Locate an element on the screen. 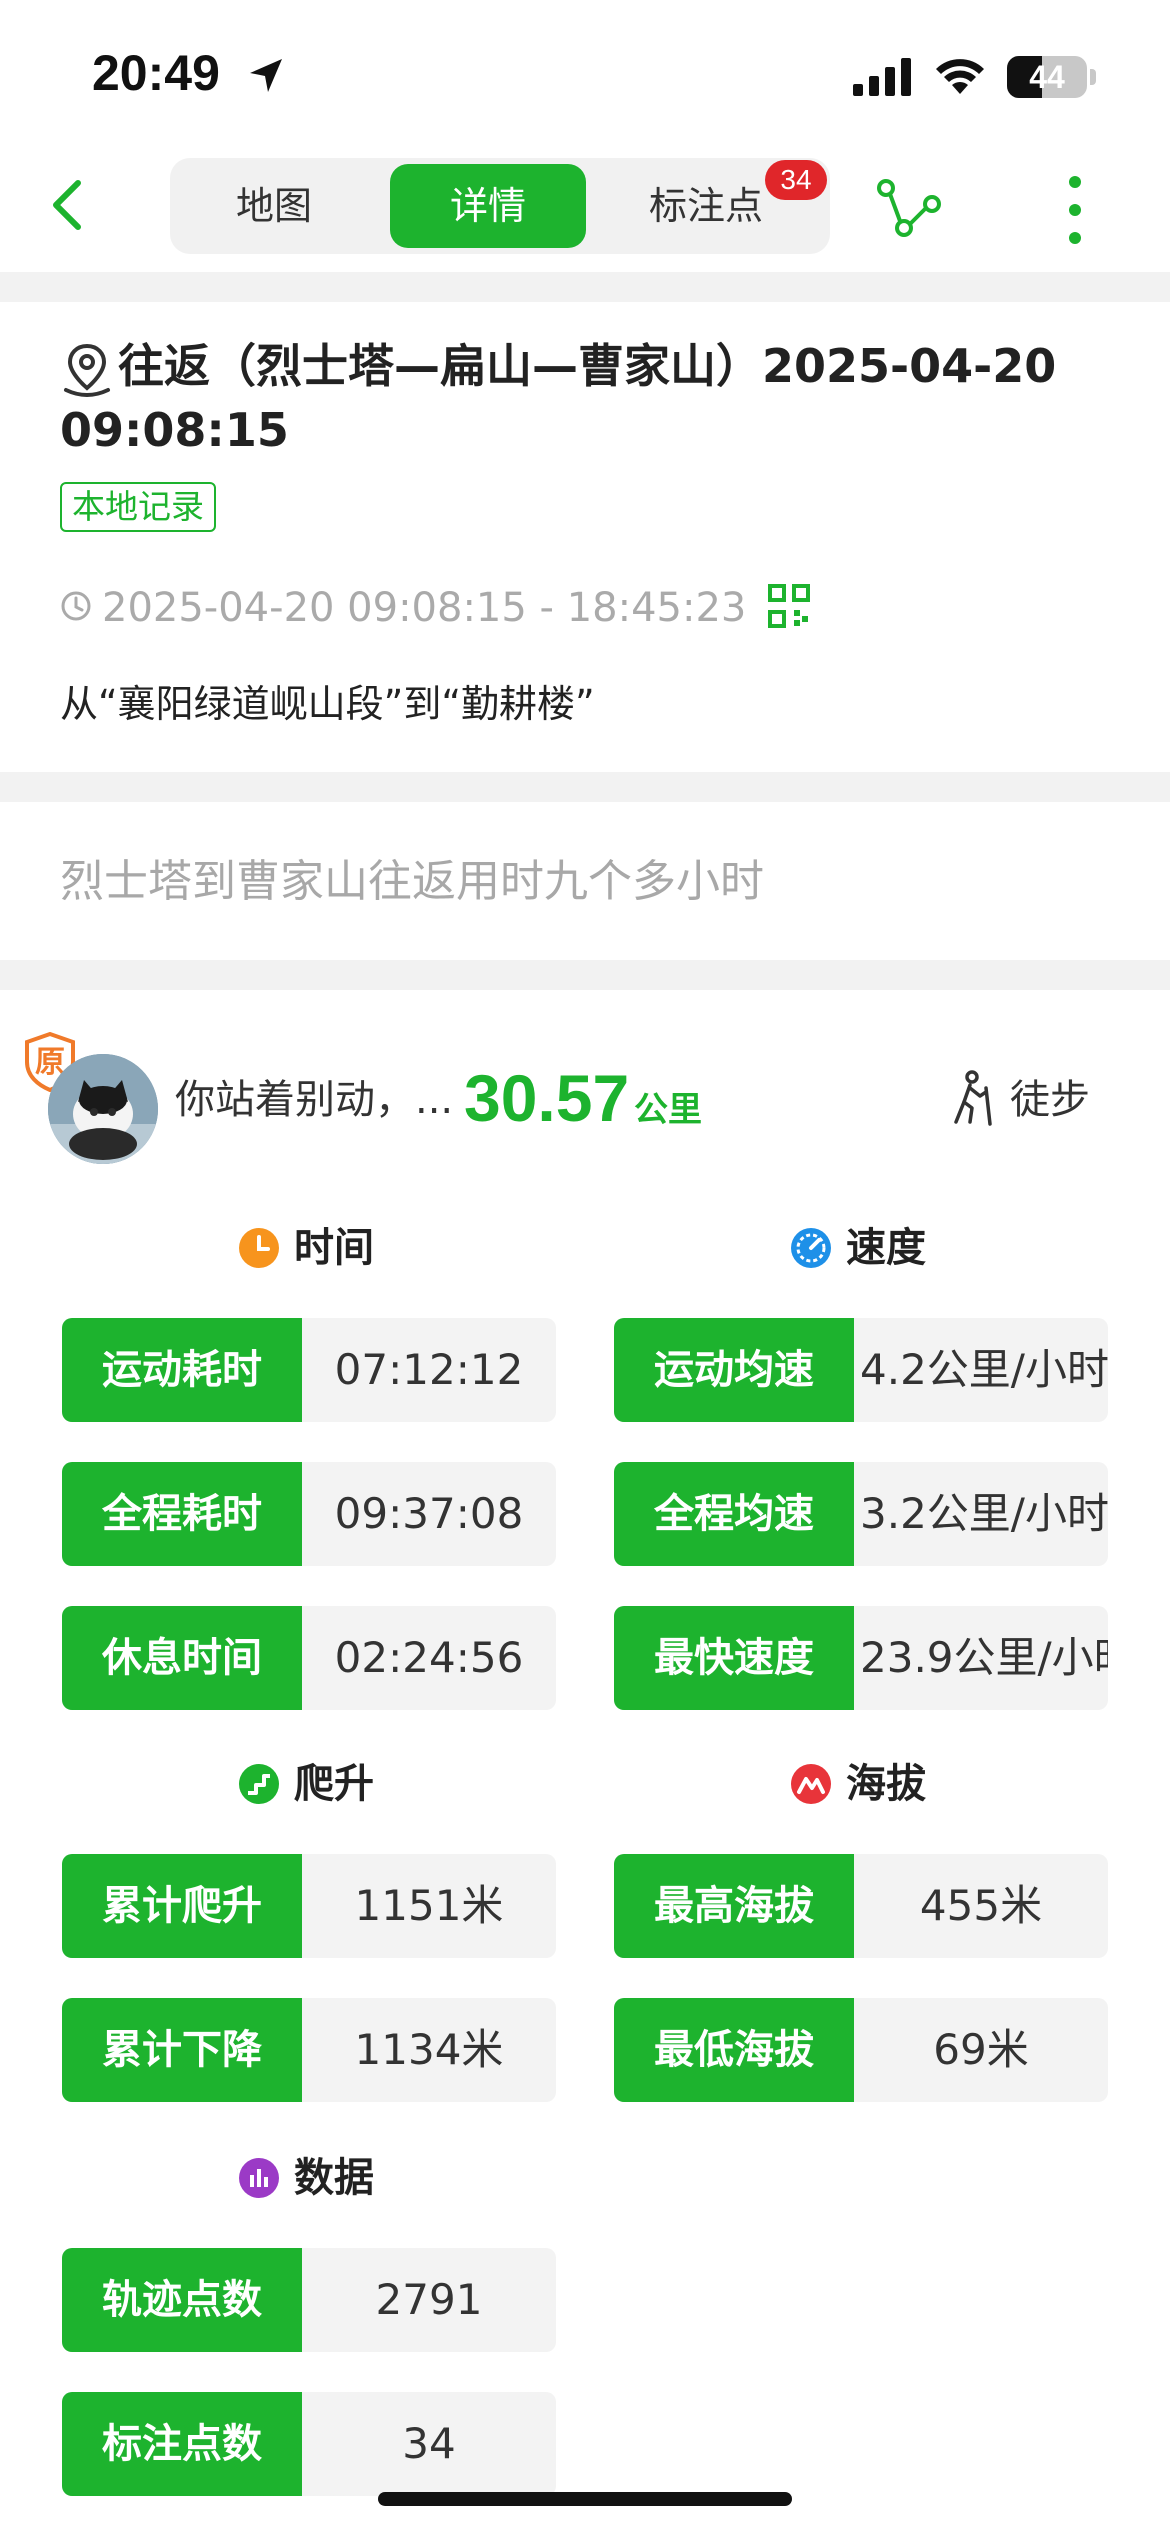 The image size is (1170, 2532). top-nav: 地图 详情 标注点 34 is located at coordinates (585, 211).